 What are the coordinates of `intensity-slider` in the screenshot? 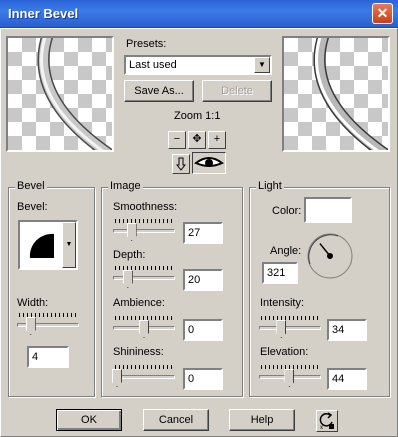 It's located at (290, 328).